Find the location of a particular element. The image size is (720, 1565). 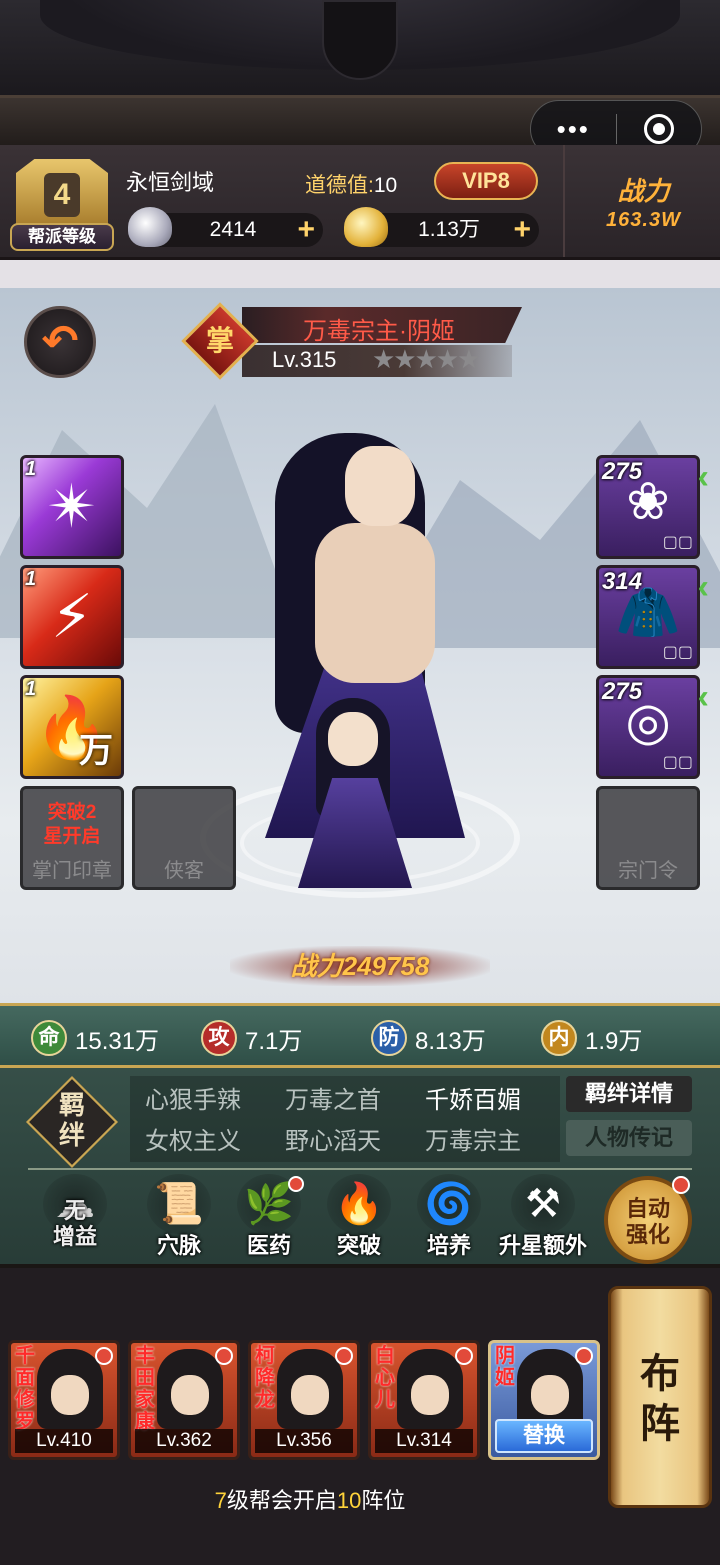

inner-power-stat: 内 1.9万 is located at coordinates (591, 1038).